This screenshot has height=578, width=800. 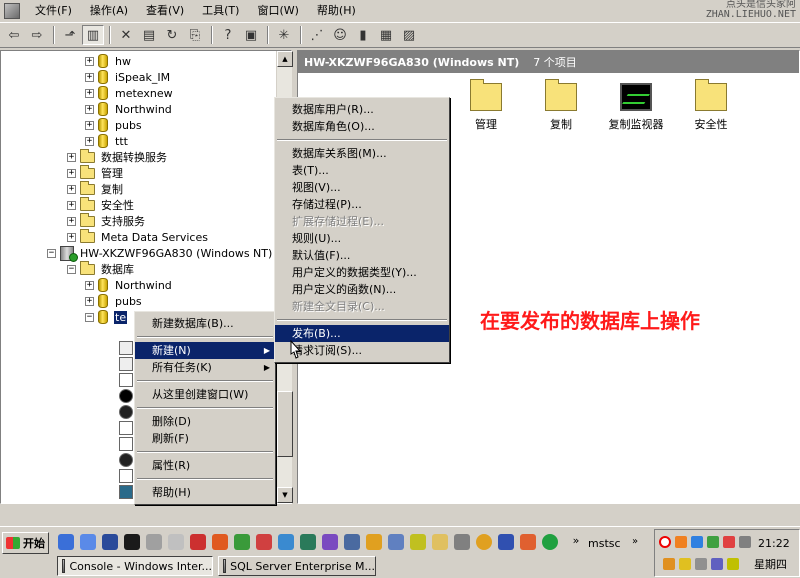 I want to click on menu-item-new-window: 从这里创建窗口(W), so click(x=205, y=394).